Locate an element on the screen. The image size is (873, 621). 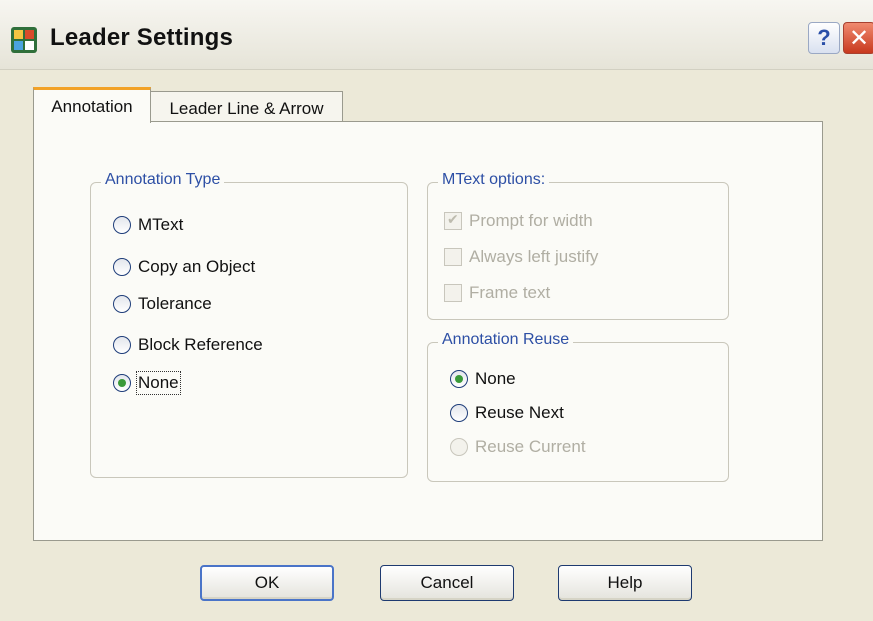
radio-block-reference: Block Reference is located at coordinates (188, 345).